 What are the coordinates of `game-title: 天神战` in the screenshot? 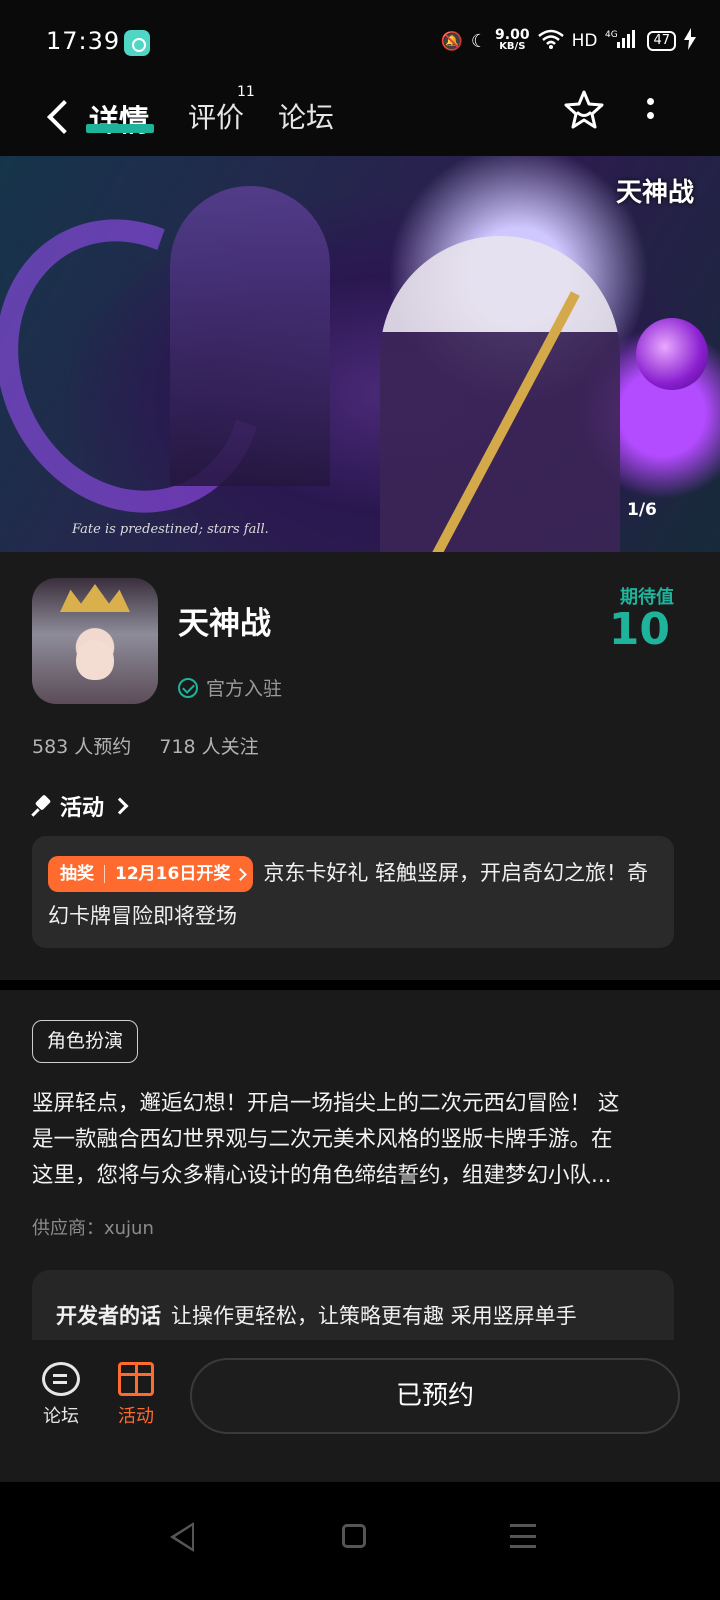 It's located at (224, 624).